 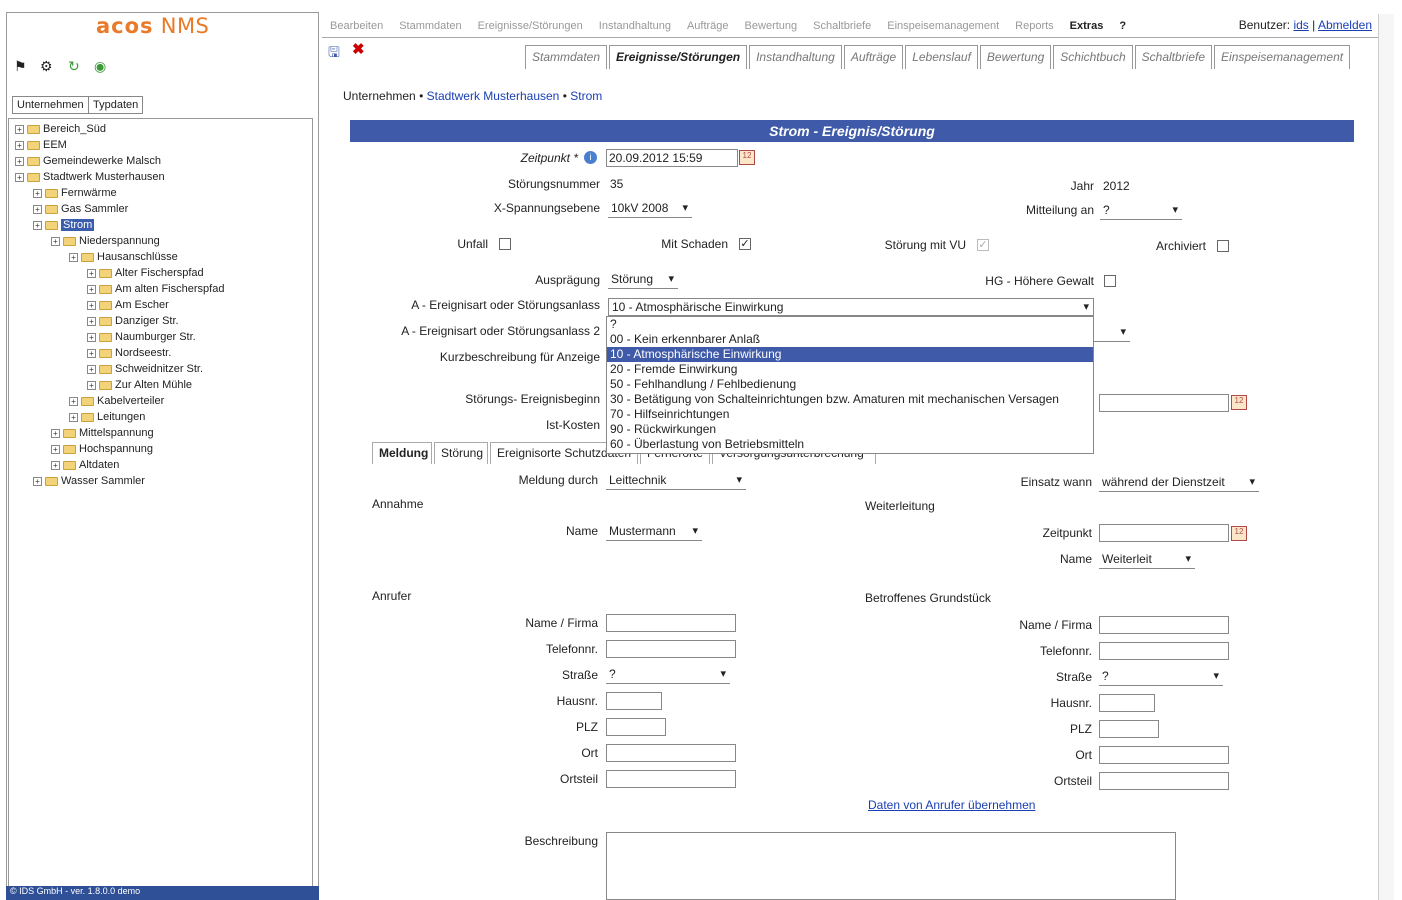 What do you see at coordinates (951, 805) in the screenshot?
I see `daten-uebernehmen-link: Daten von Anrufer übernehmen` at bounding box center [951, 805].